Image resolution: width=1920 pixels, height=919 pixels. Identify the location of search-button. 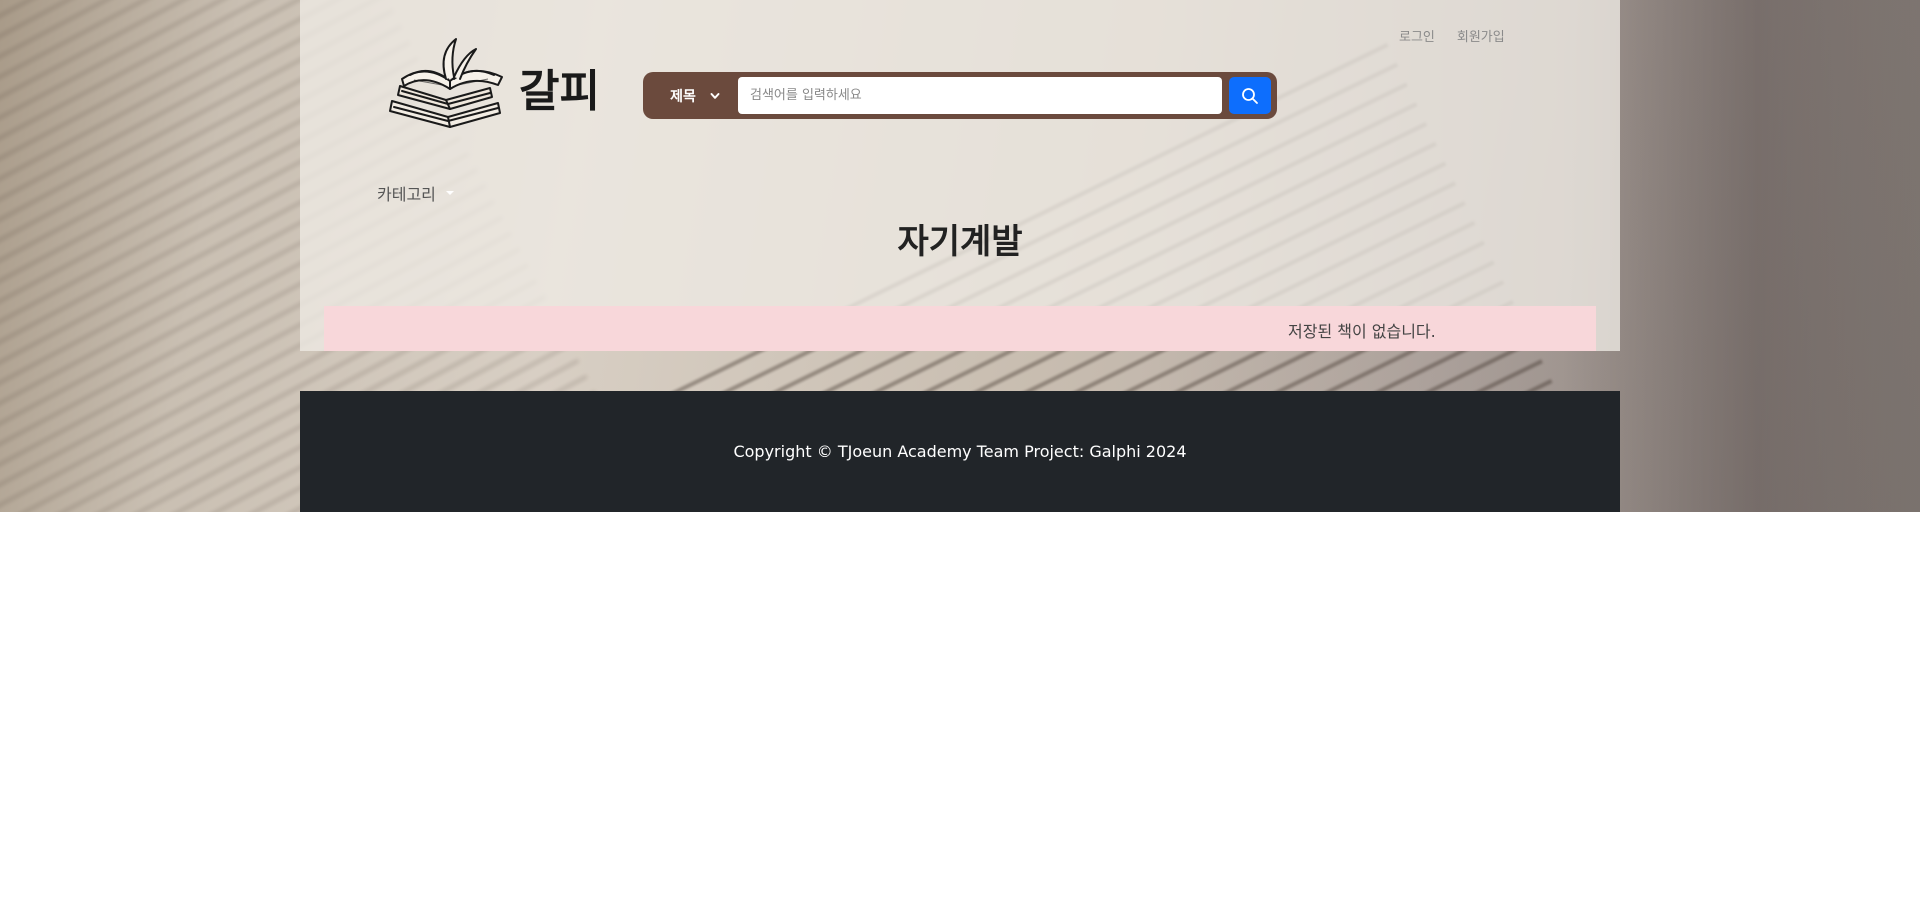
(1250, 95).